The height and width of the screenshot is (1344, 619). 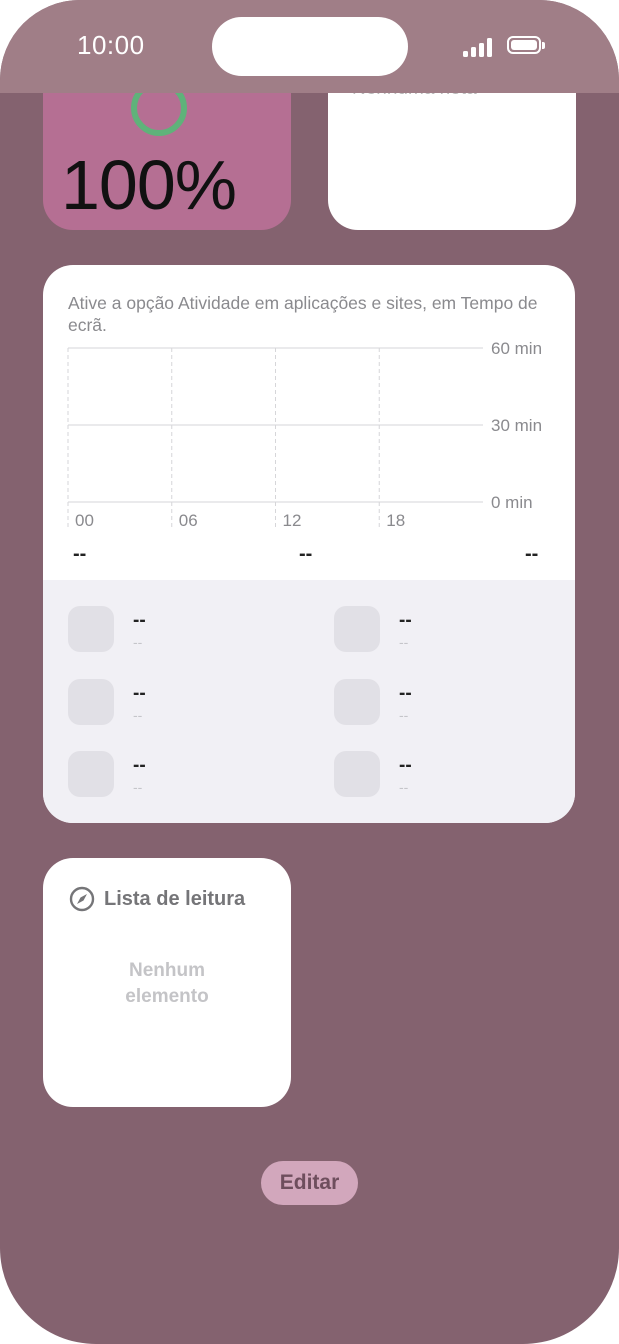 I want to click on y-tick-label: 30 min, so click(x=516, y=425).